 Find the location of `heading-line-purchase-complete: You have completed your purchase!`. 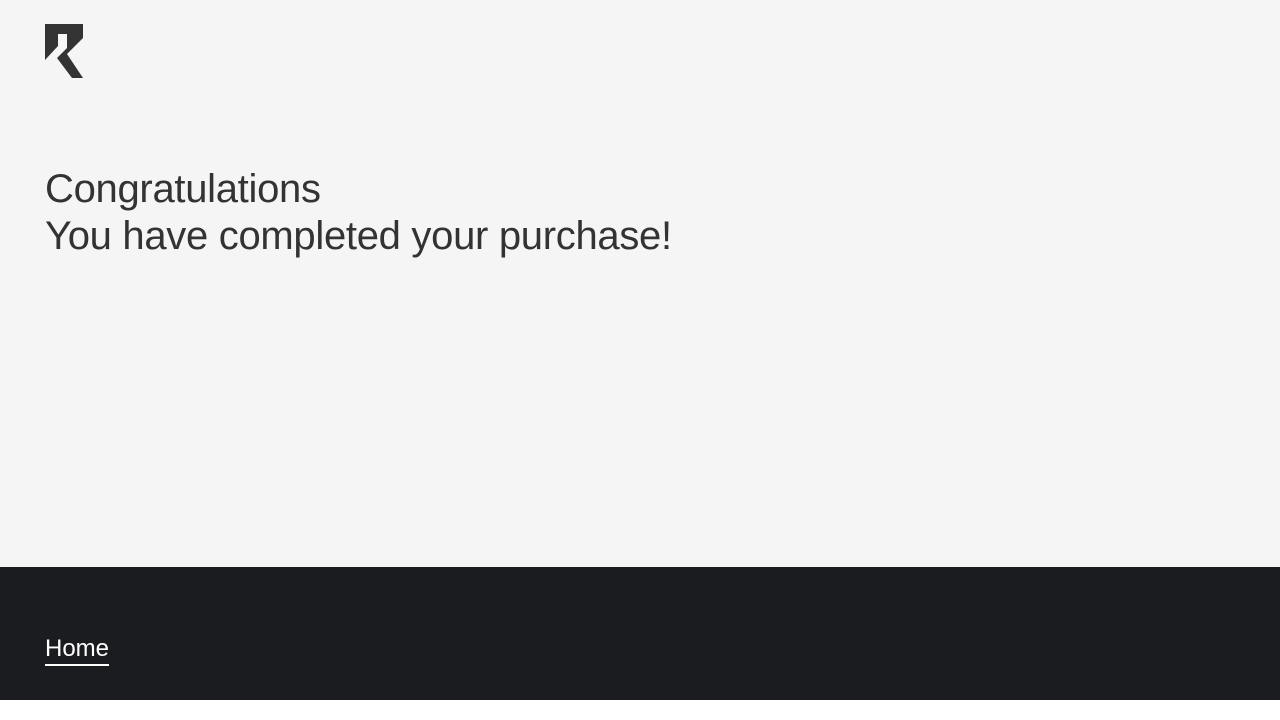

heading-line-purchase-complete: You have completed your purchase! is located at coordinates (358, 236).